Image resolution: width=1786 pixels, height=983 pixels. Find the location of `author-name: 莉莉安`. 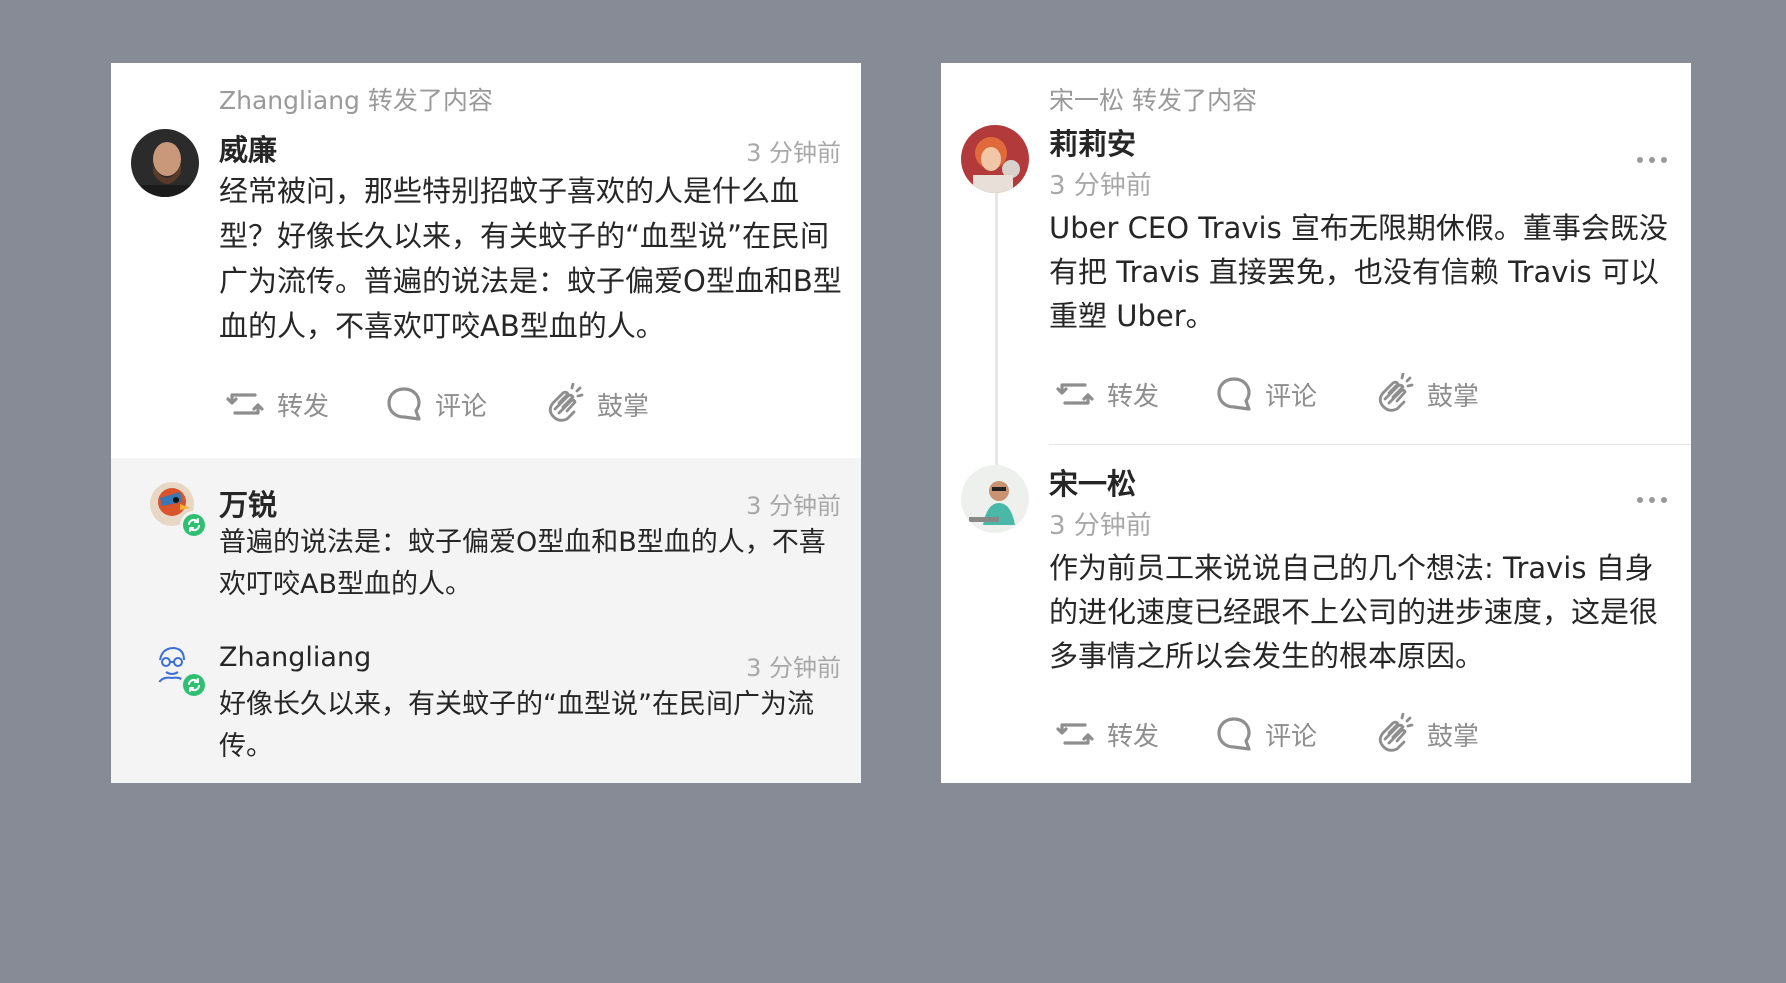

author-name: 莉莉安 is located at coordinates (1092, 142).